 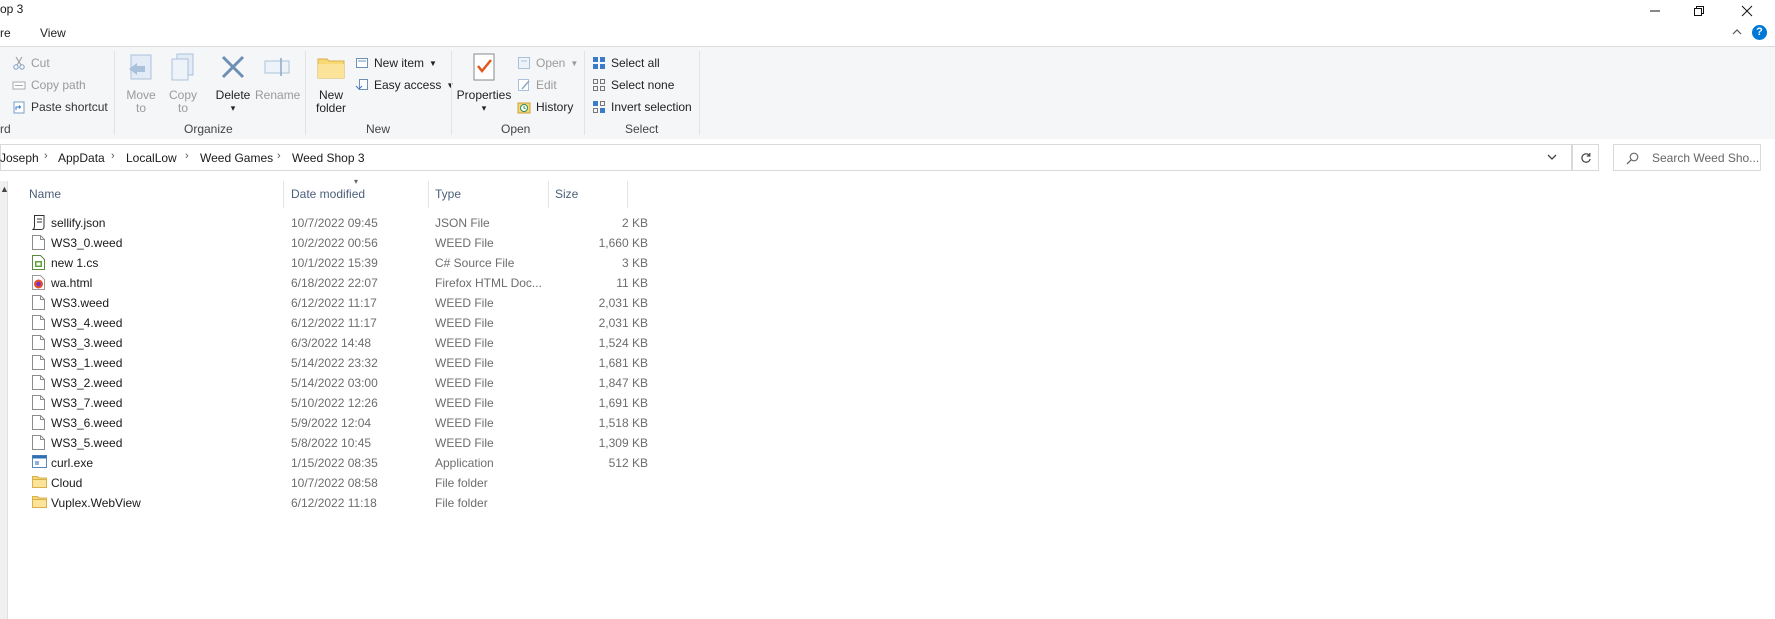 I want to click on file-date-modified: 5/14/2022 03:00, so click(x=334, y=383).